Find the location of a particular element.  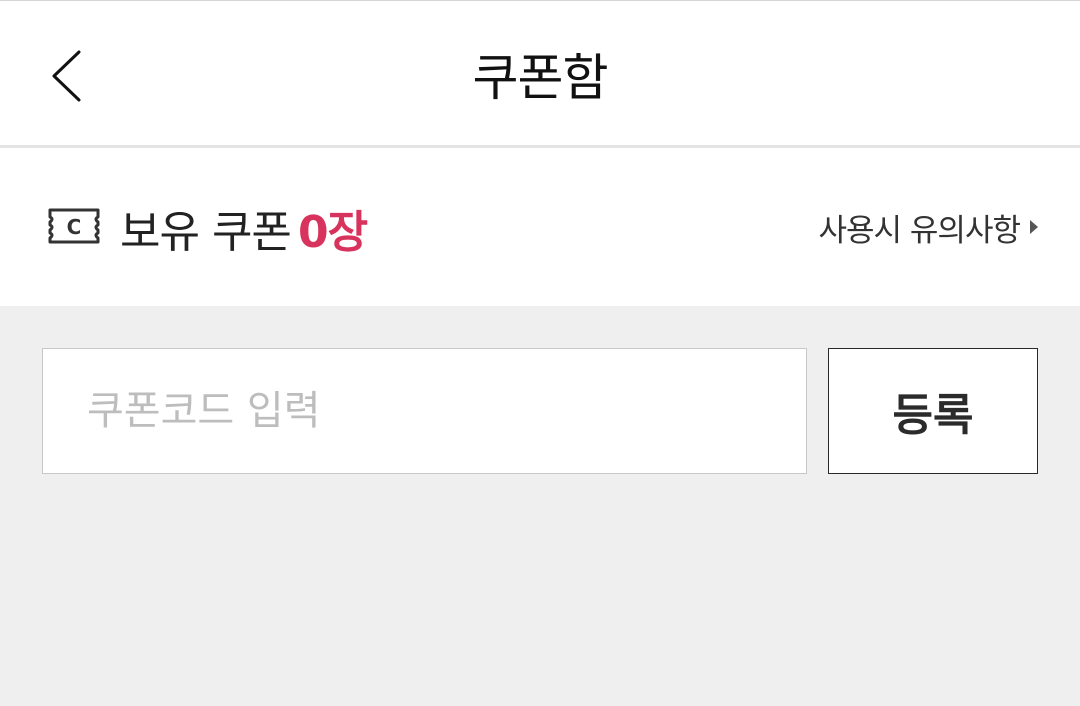

coupon-ticket-icon: C is located at coordinates (74, 226).